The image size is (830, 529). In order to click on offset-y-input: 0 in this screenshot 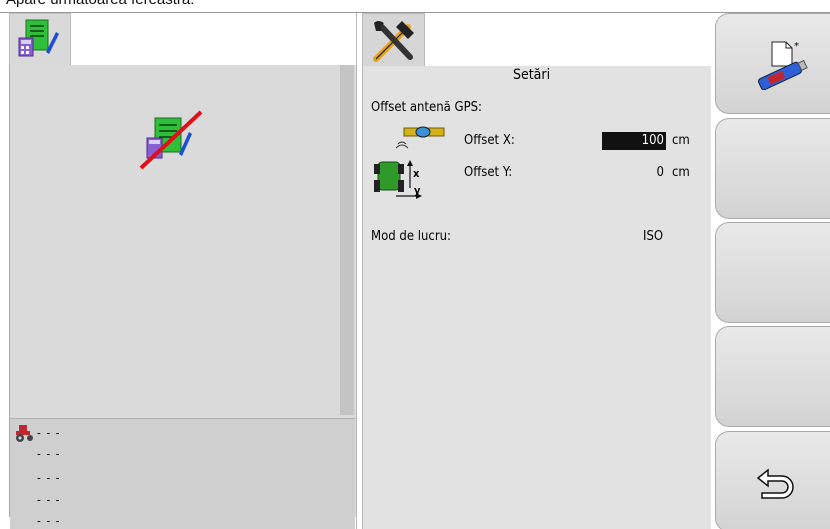, I will do `click(634, 172)`.